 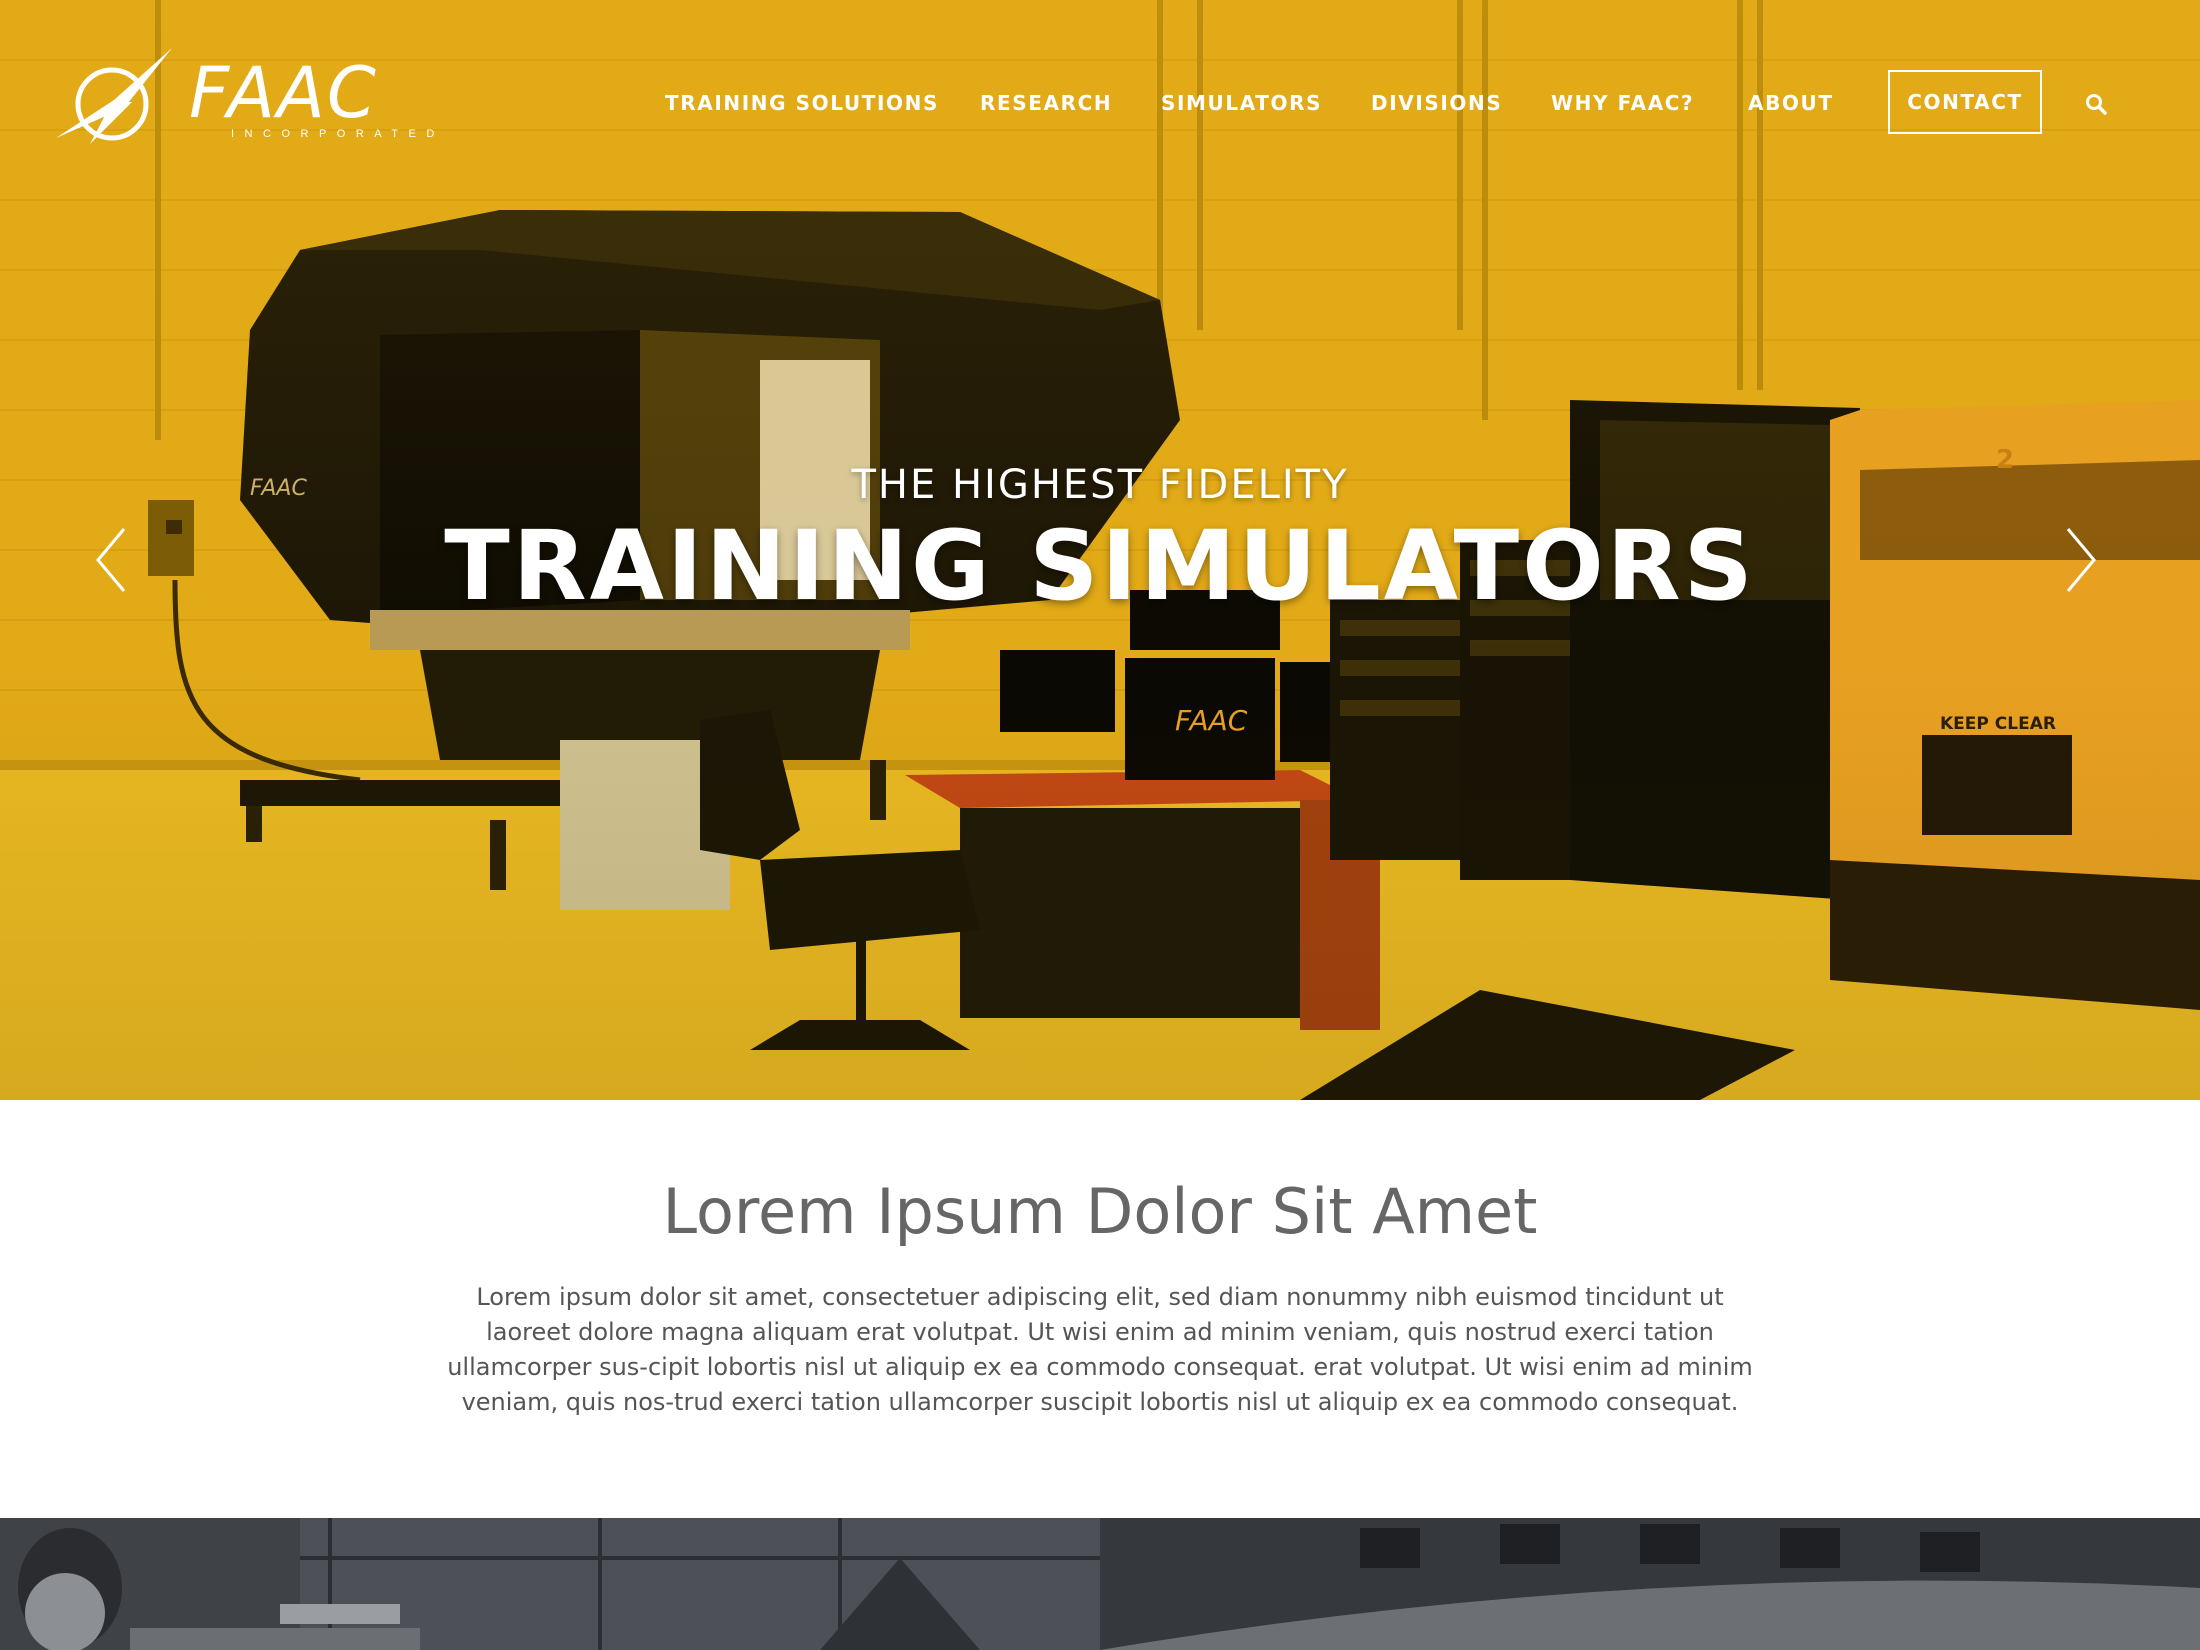 What do you see at coordinates (1436, 103) in the screenshot?
I see `nav-item-divisions: DIVISIONS` at bounding box center [1436, 103].